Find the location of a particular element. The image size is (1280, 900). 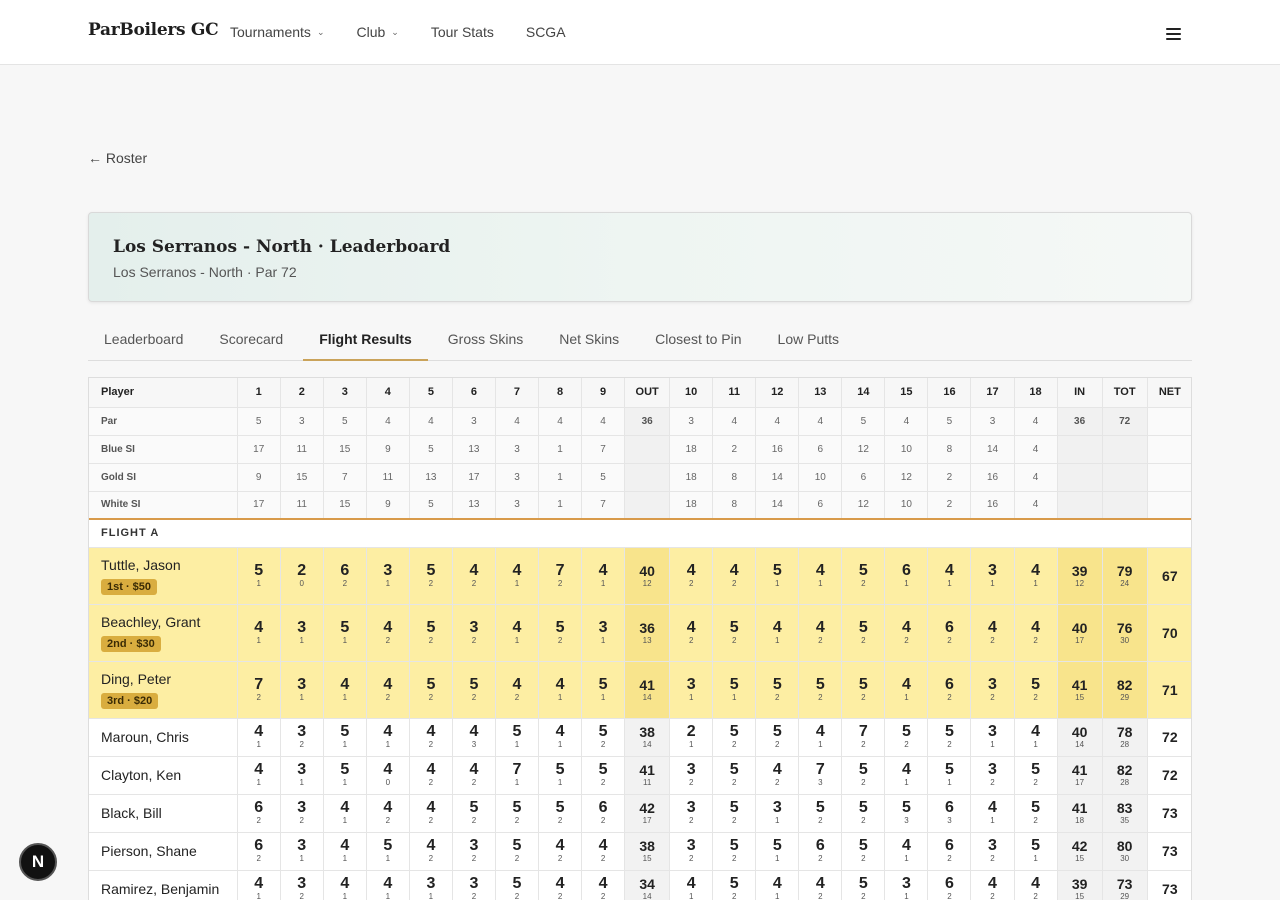

nav-tournaments: Tournaments ⌄ is located at coordinates (277, 32).